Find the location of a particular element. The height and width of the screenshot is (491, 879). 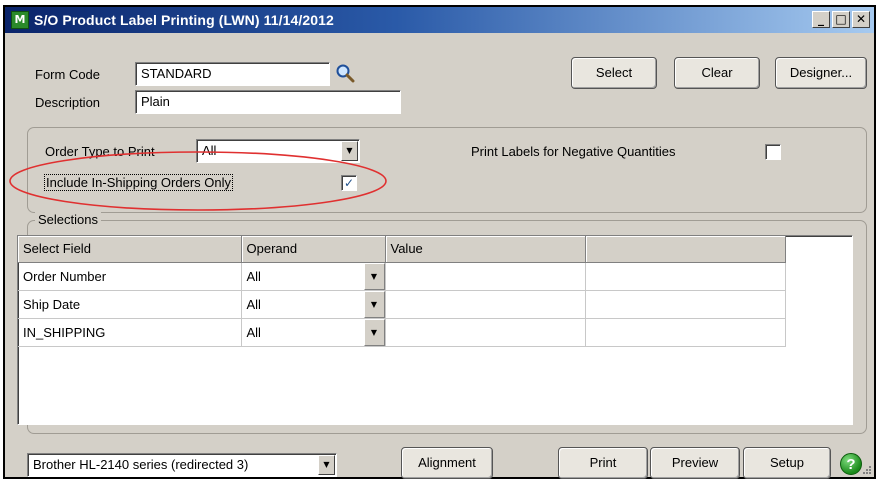

include-in-shipping-label: Include In-Shipping Orders Only is located at coordinates (138, 182).